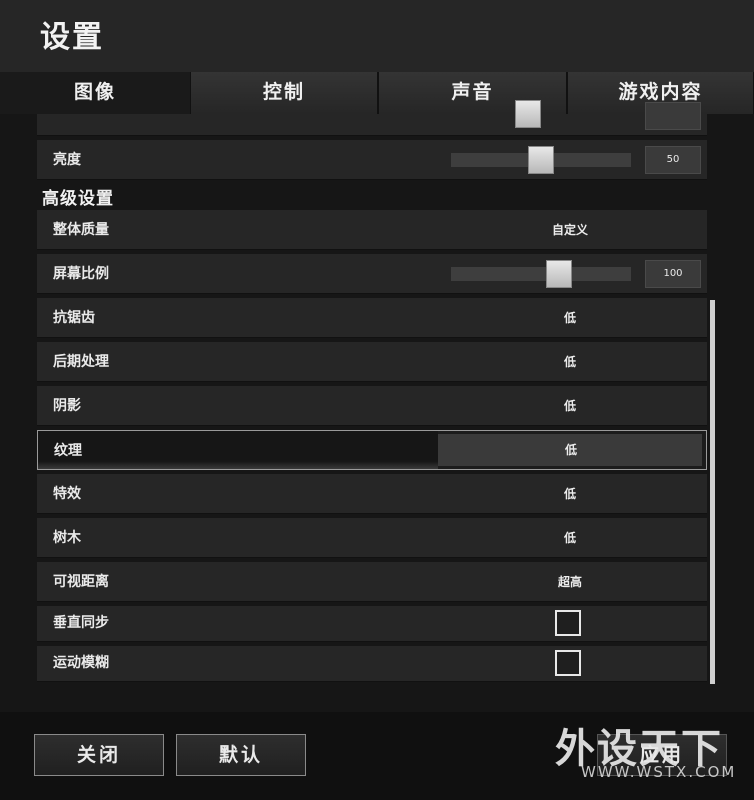 This screenshot has width=754, height=800. I want to click on advanced-settings-heading: 高级设置, so click(78, 199).